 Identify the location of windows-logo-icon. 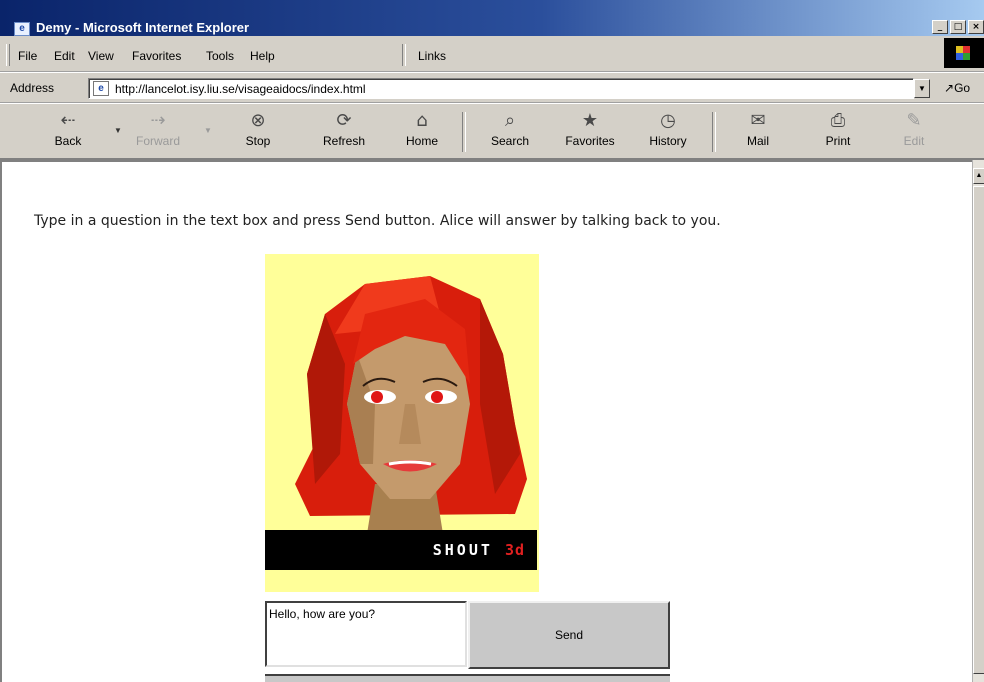
(963, 53).